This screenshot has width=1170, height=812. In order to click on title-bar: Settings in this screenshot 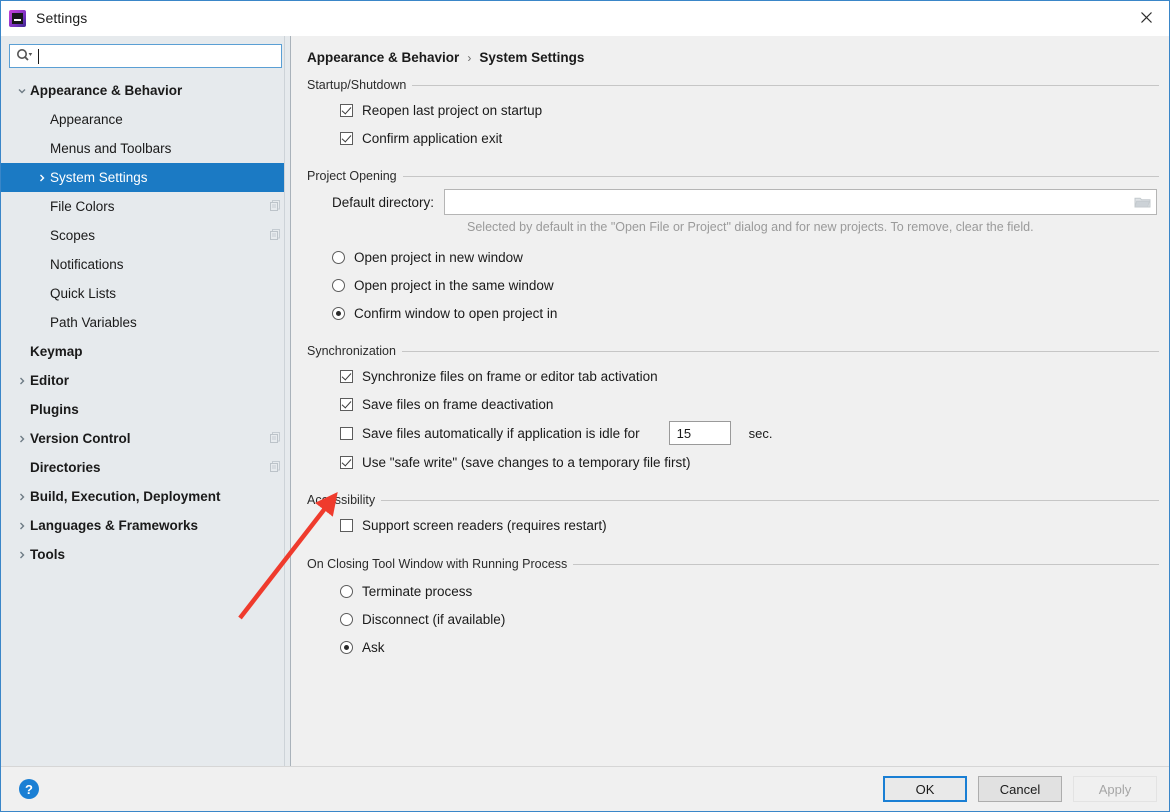, I will do `click(585, 18)`.